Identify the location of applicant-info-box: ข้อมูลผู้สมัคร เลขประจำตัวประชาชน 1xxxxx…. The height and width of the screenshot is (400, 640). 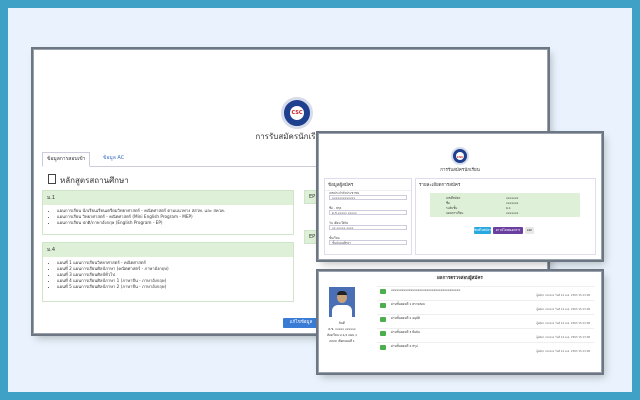
(368, 216).